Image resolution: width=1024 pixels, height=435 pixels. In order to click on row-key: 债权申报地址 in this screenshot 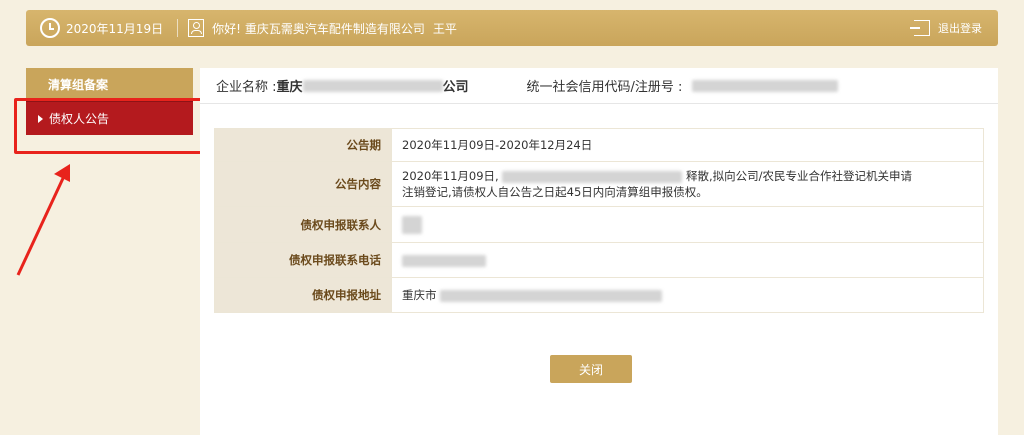, I will do `click(303, 295)`.